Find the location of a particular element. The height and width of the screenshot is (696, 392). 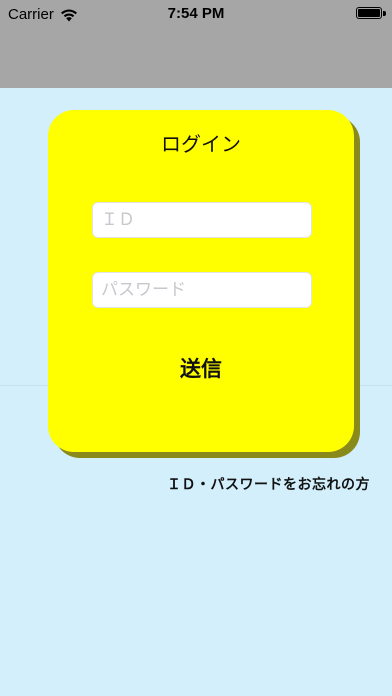

password-input is located at coordinates (202, 290).